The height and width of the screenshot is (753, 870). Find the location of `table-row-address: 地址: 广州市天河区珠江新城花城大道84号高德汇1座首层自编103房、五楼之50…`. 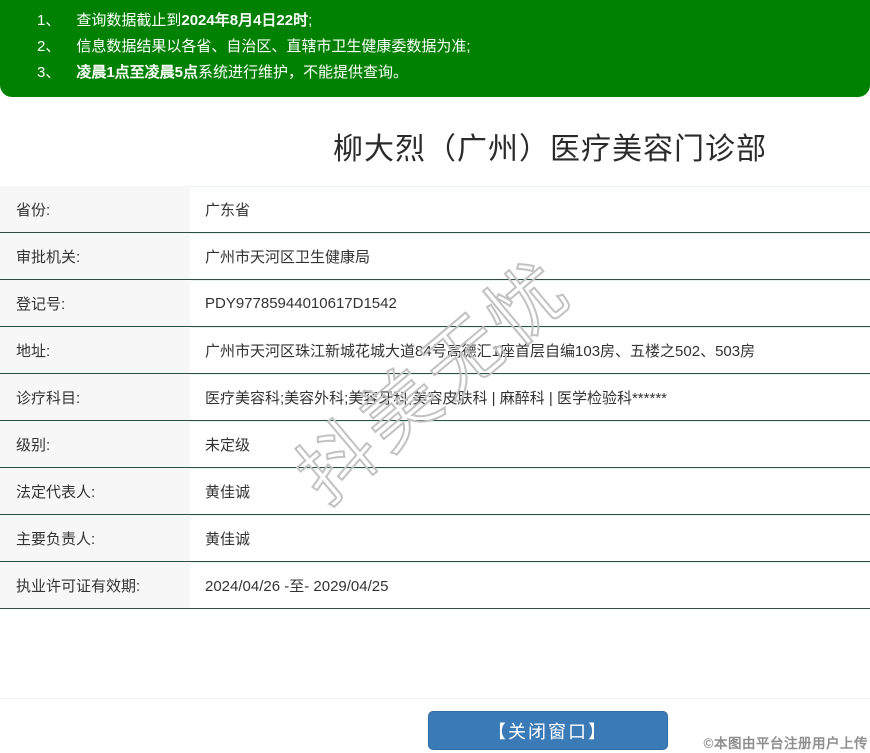

table-row-address: 地址: 广州市天河区珠江新城花城大道84号高德汇1座首层自编103房、五楼之50… is located at coordinates (435, 350).